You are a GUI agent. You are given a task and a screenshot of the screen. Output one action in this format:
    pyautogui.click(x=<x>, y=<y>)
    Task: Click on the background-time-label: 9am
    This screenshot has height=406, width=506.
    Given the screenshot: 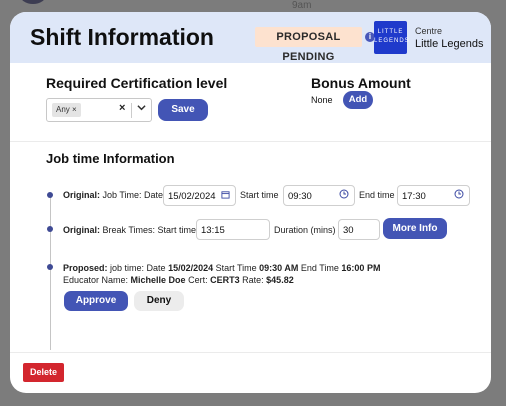 What is the action you would take?
    pyautogui.click(x=302, y=5)
    